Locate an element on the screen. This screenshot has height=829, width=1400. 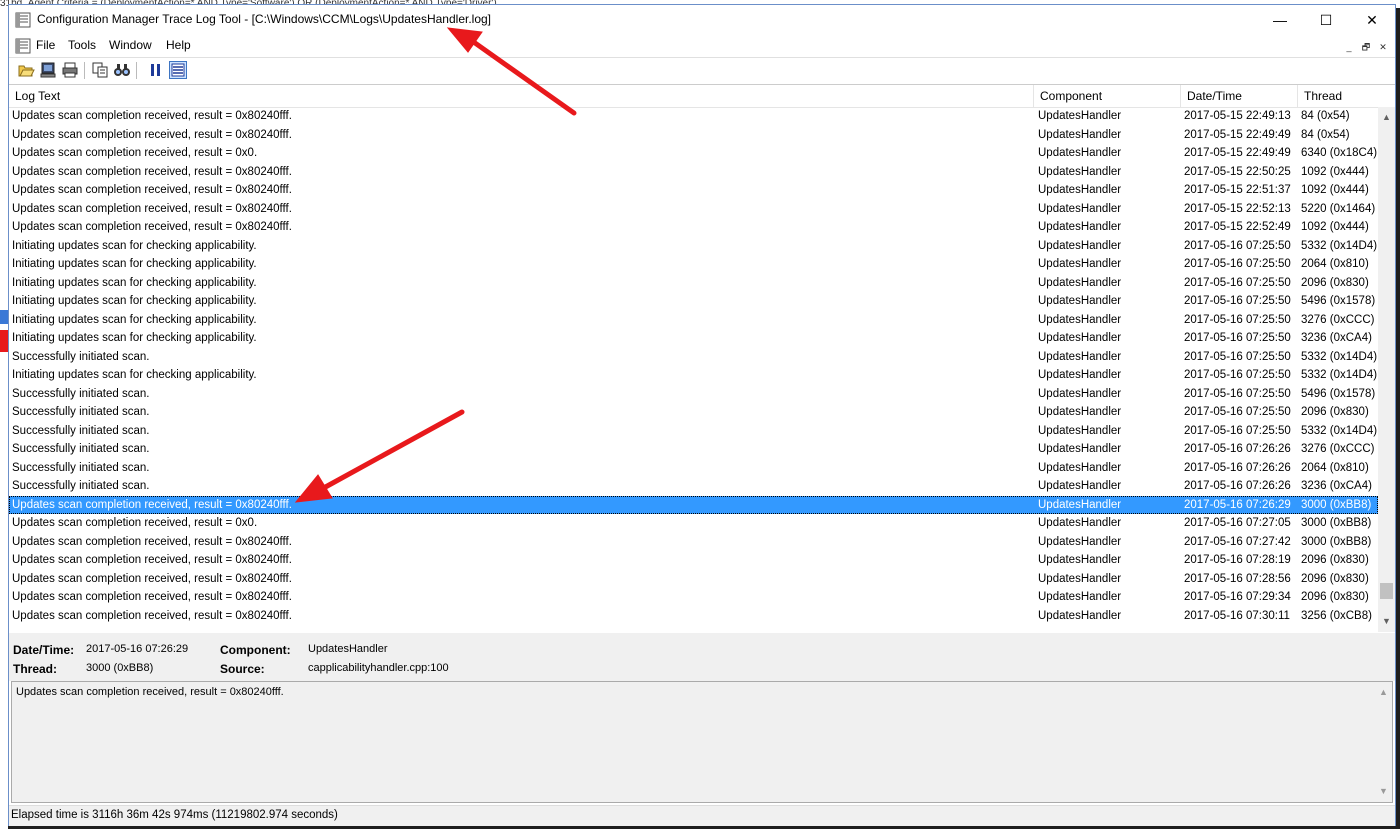
thread-cell: 2096 (0x830) is located at coordinates (1335, 560).